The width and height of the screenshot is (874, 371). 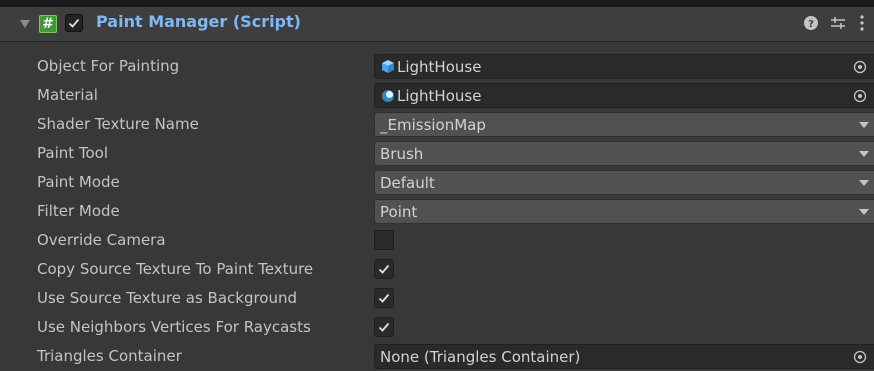 What do you see at coordinates (73, 153) in the screenshot?
I see `field-label: Paint Tool` at bounding box center [73, 153].